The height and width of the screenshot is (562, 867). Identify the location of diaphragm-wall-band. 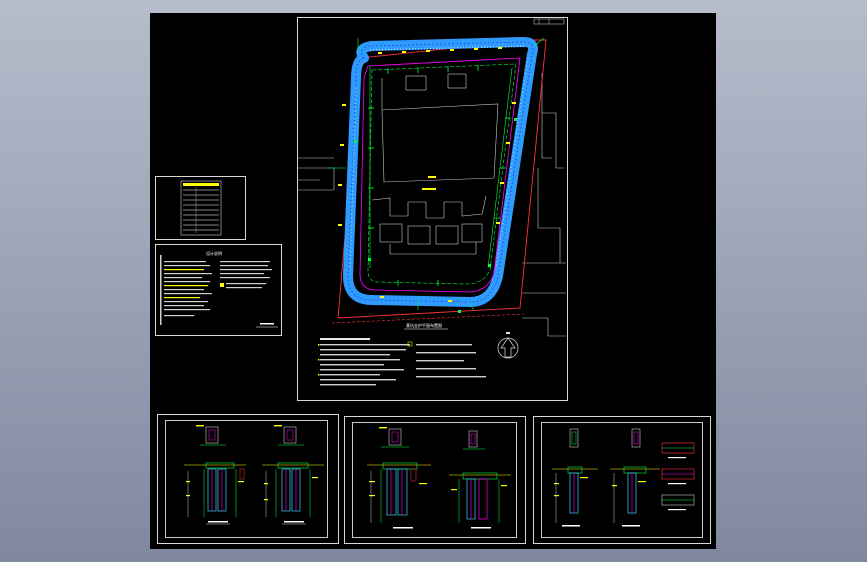
(440, 172).